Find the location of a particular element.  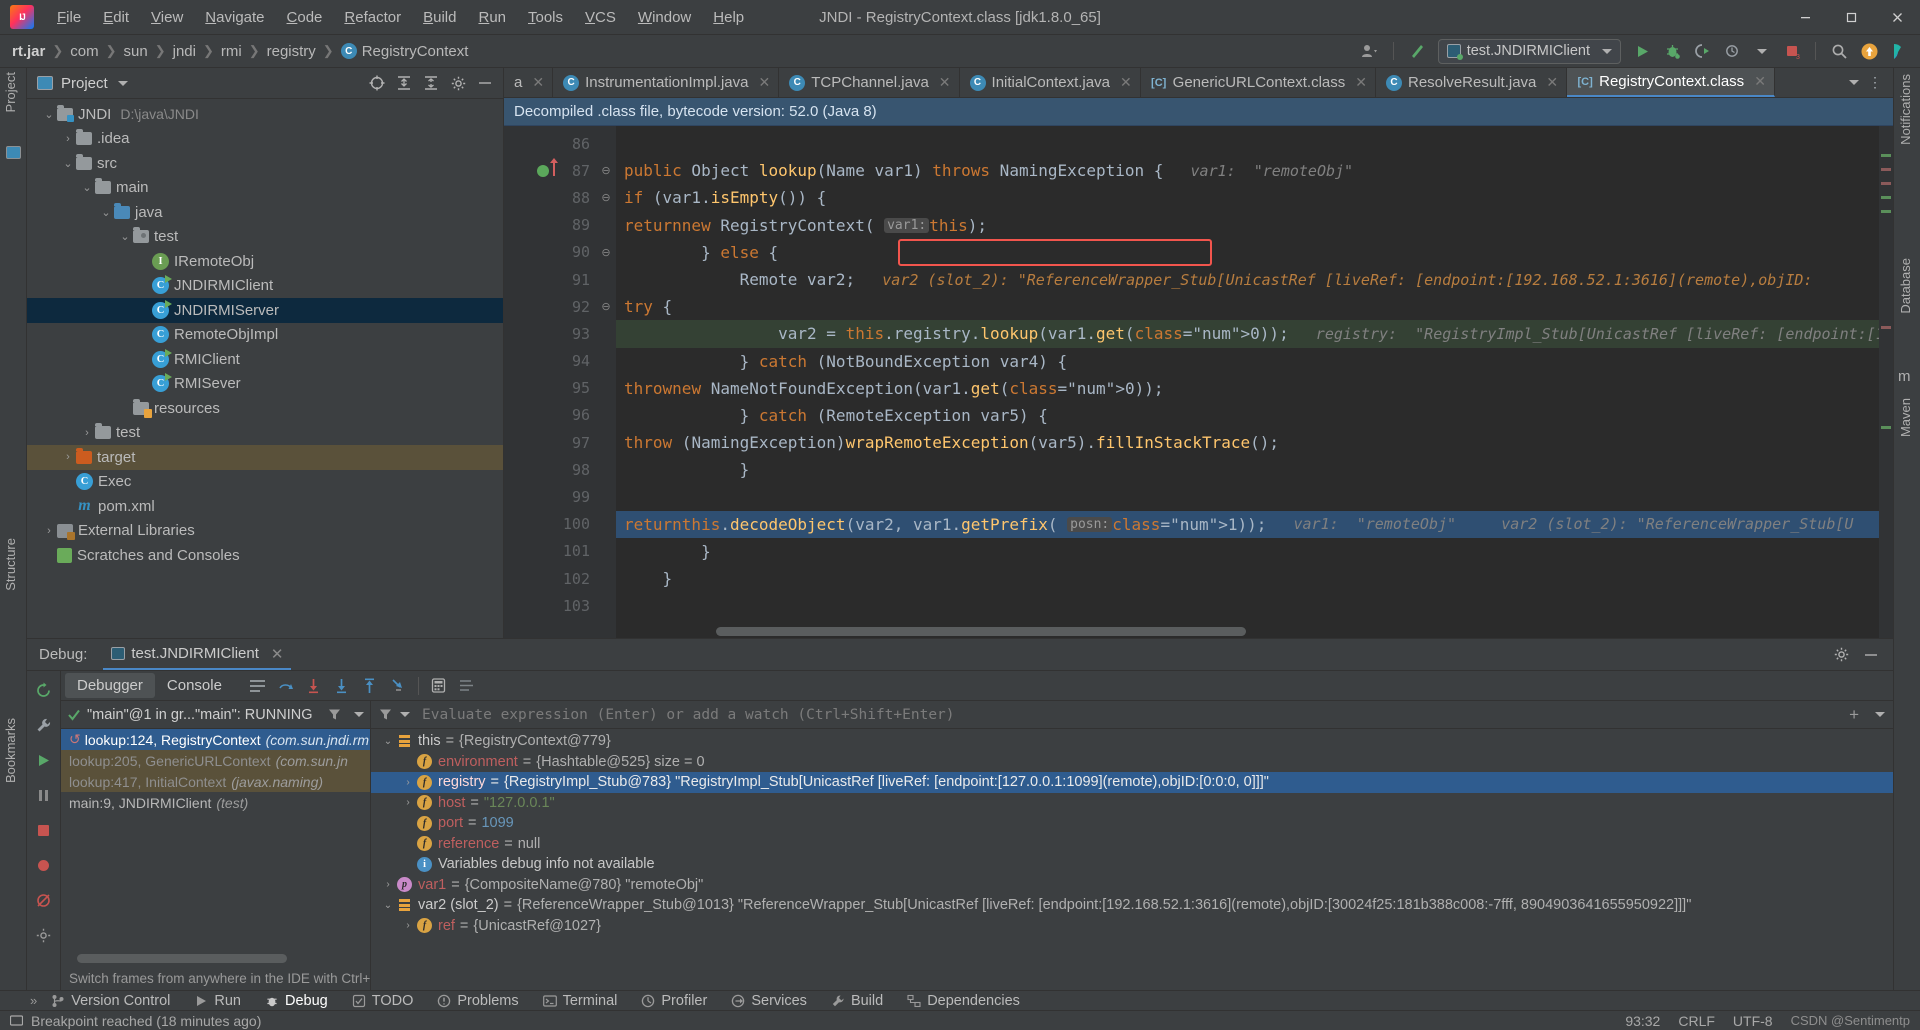

breakpoint-icon is located at coordinates (543, 170).